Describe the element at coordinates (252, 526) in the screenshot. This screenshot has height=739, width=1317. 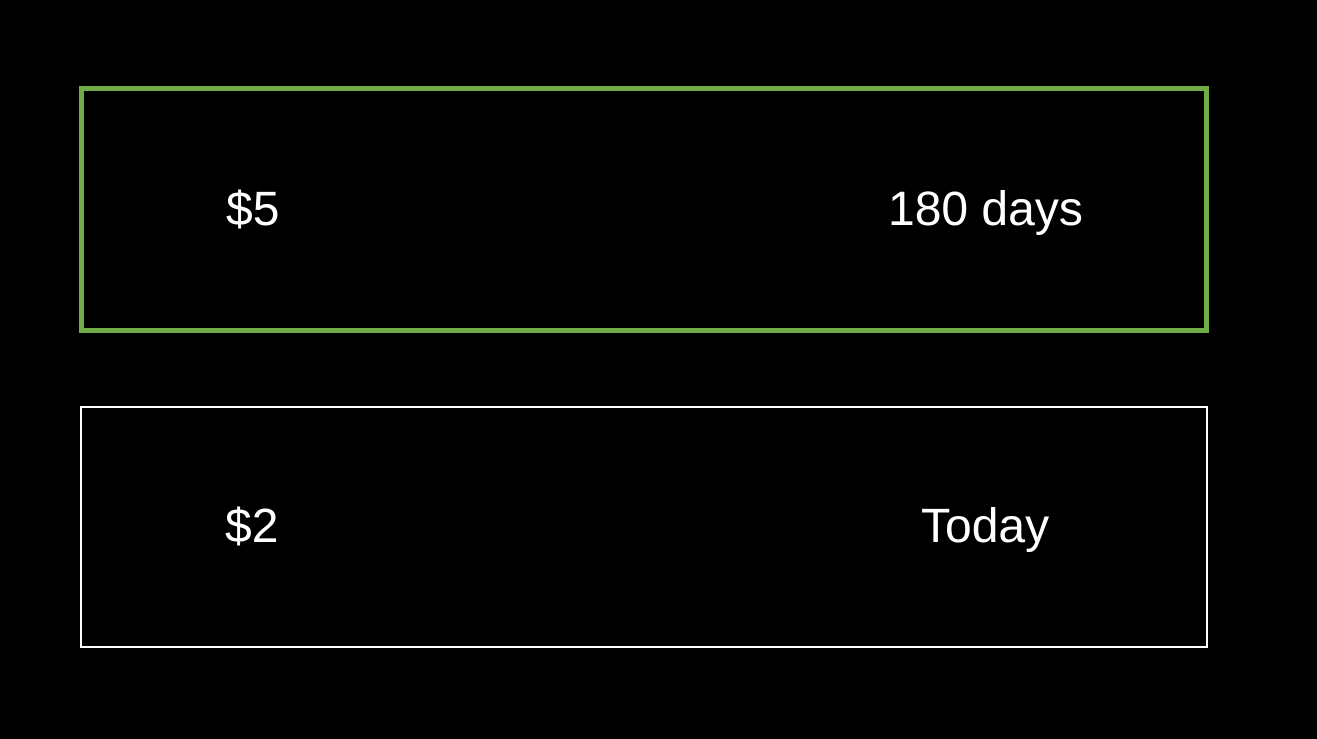
I see `option-amount: $2` at that location.